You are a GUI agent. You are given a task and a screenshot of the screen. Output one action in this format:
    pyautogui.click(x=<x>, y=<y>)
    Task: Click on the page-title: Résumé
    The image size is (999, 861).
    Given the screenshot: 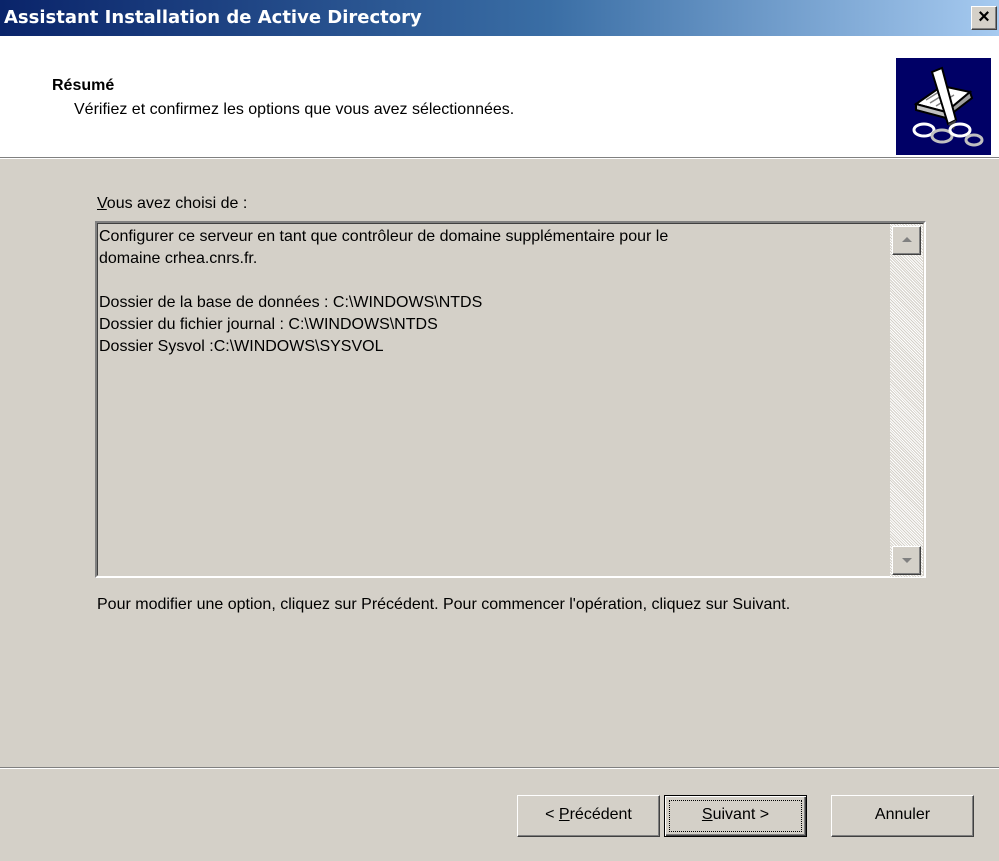 What is the action you would take?
    pyautogui.click(x=83, y=85)
    